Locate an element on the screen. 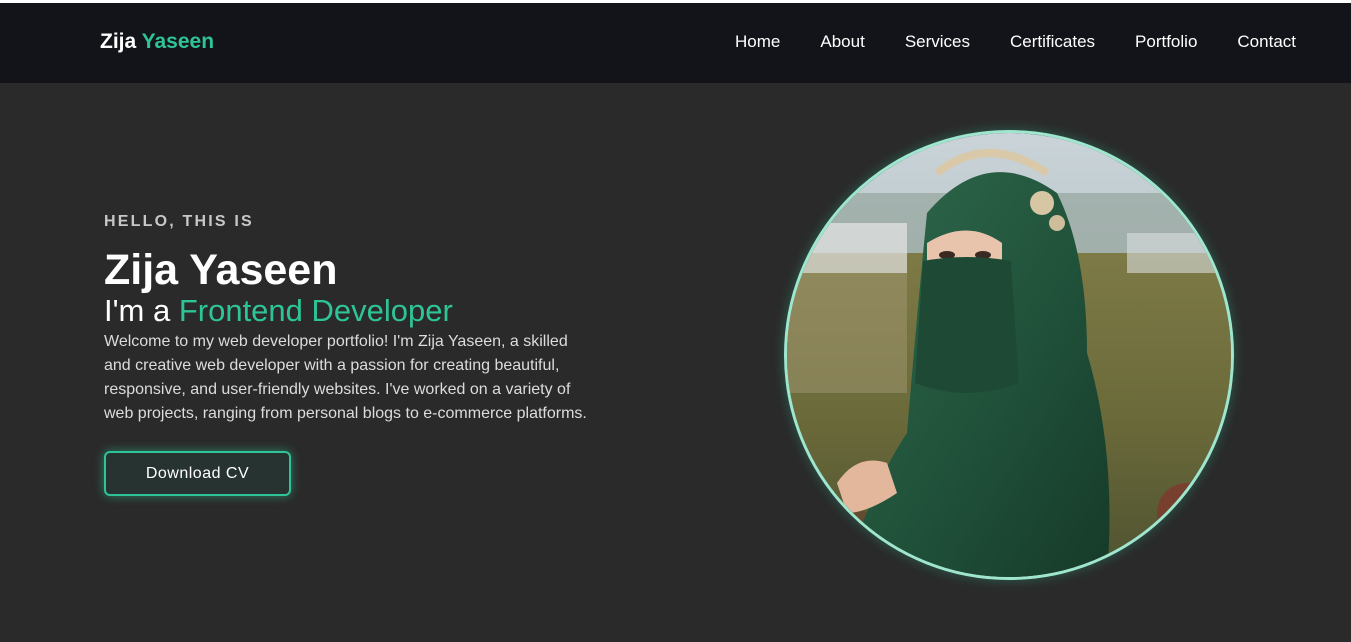 The height and width of the screenshot is (642, 1351). hero-role-title: Frontend Developer is located at coordinates (315, 310).